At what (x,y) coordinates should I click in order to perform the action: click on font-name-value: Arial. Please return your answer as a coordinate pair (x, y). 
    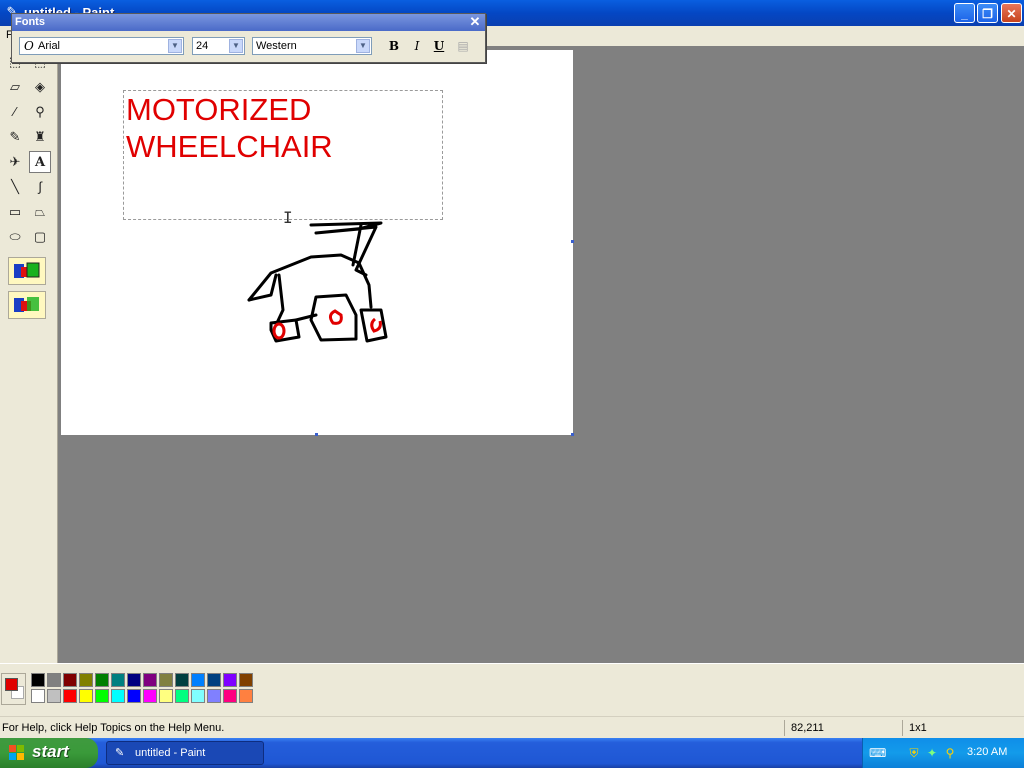
    Looking at the image, I should click on (49, 46).